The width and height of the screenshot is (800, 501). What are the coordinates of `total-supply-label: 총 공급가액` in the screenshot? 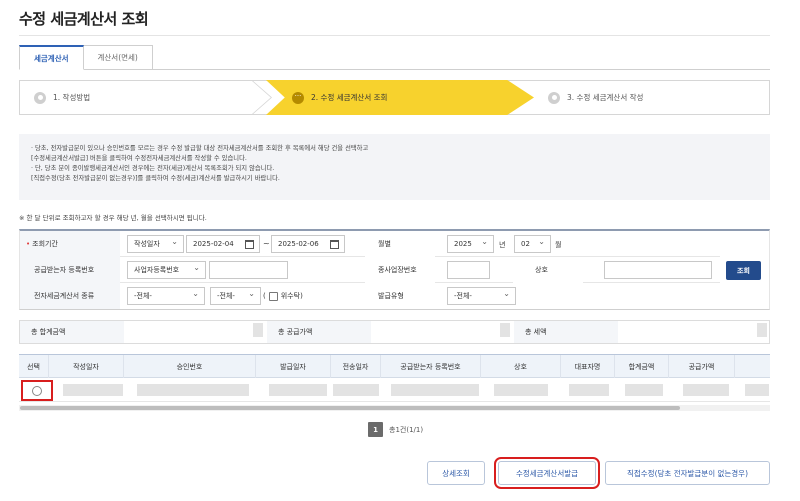 It's located at (319, 332).